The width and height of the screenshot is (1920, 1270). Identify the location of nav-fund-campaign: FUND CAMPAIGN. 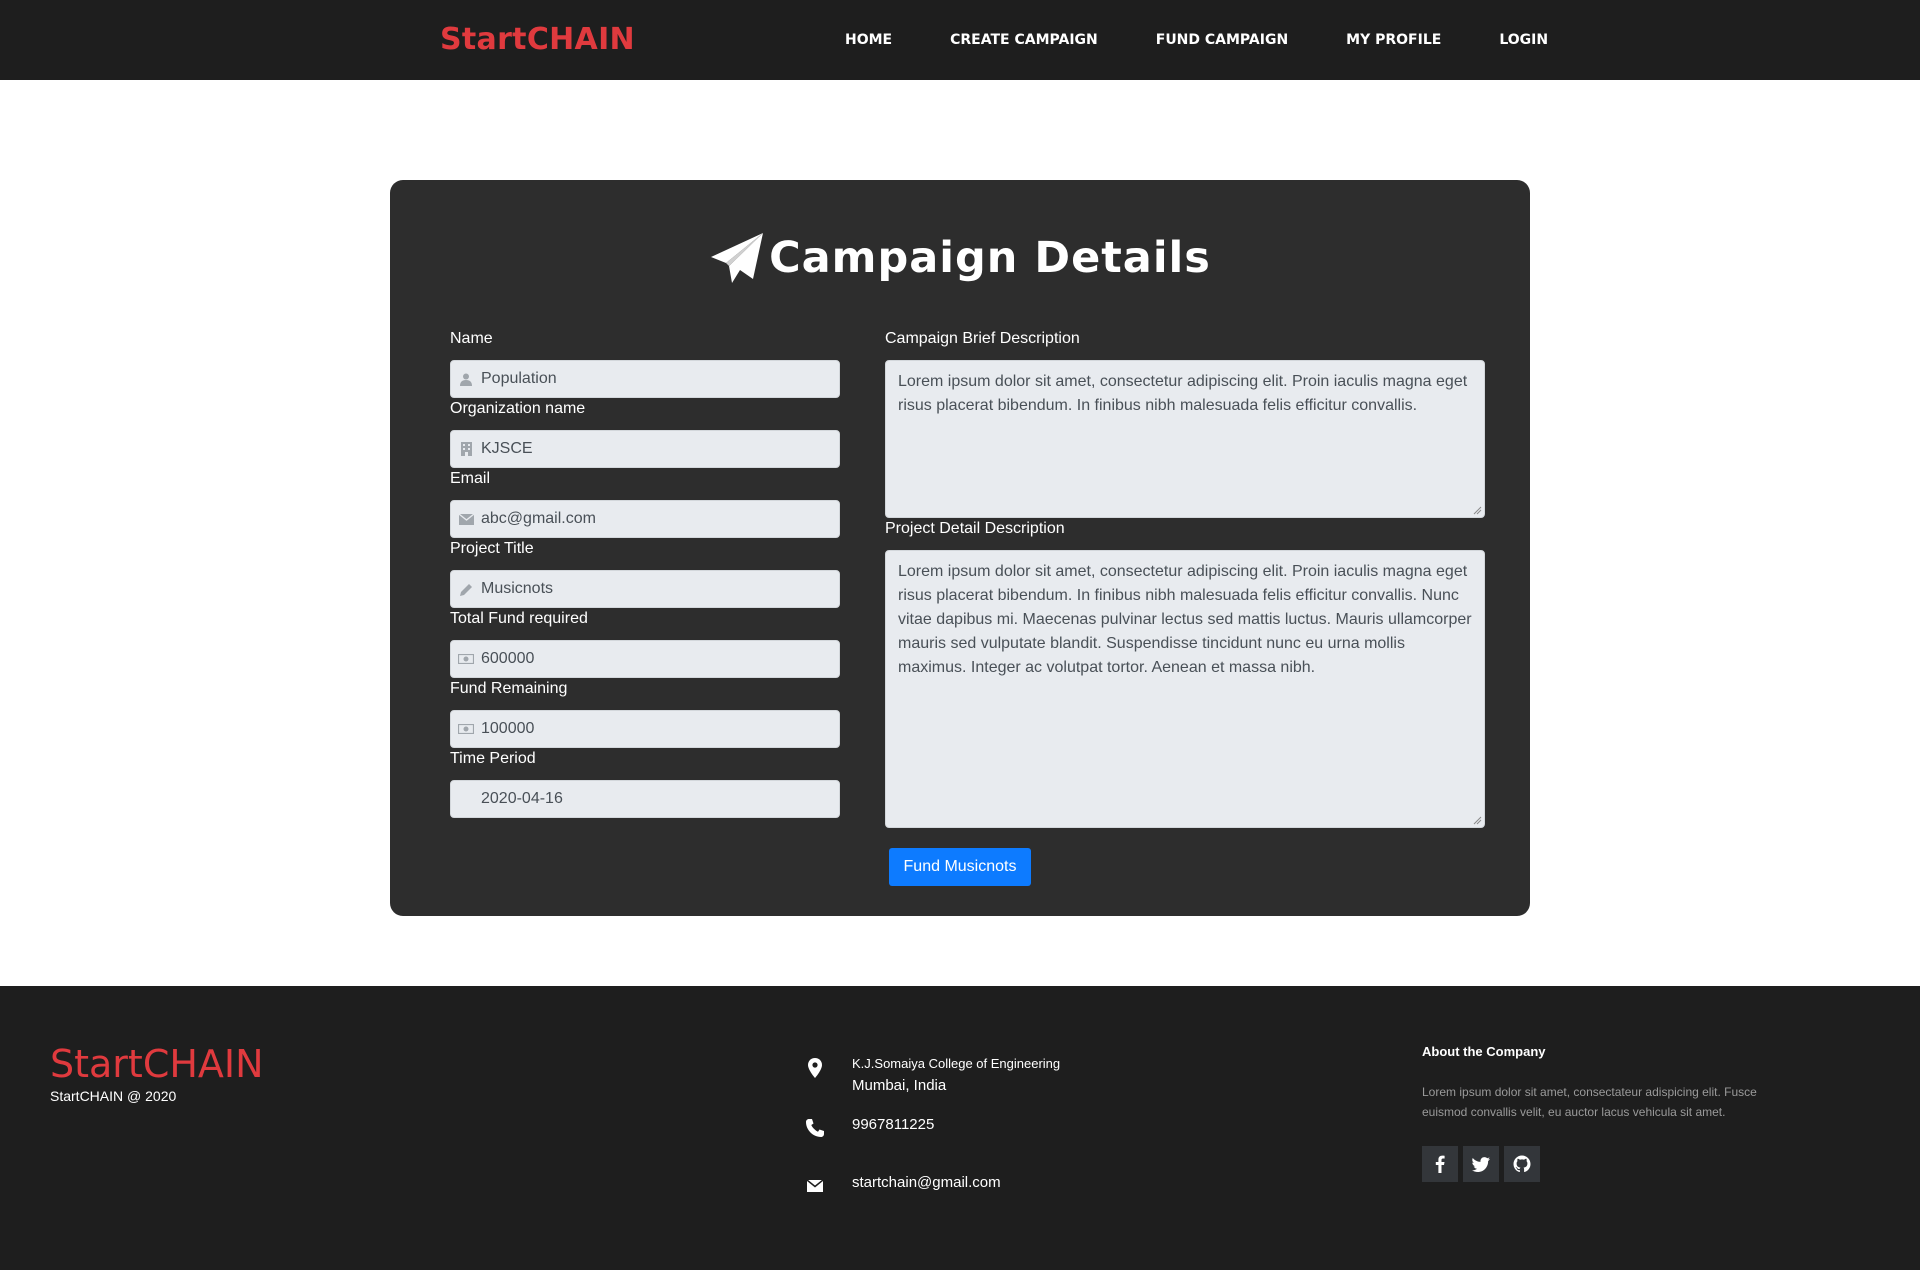
(1222, 40).